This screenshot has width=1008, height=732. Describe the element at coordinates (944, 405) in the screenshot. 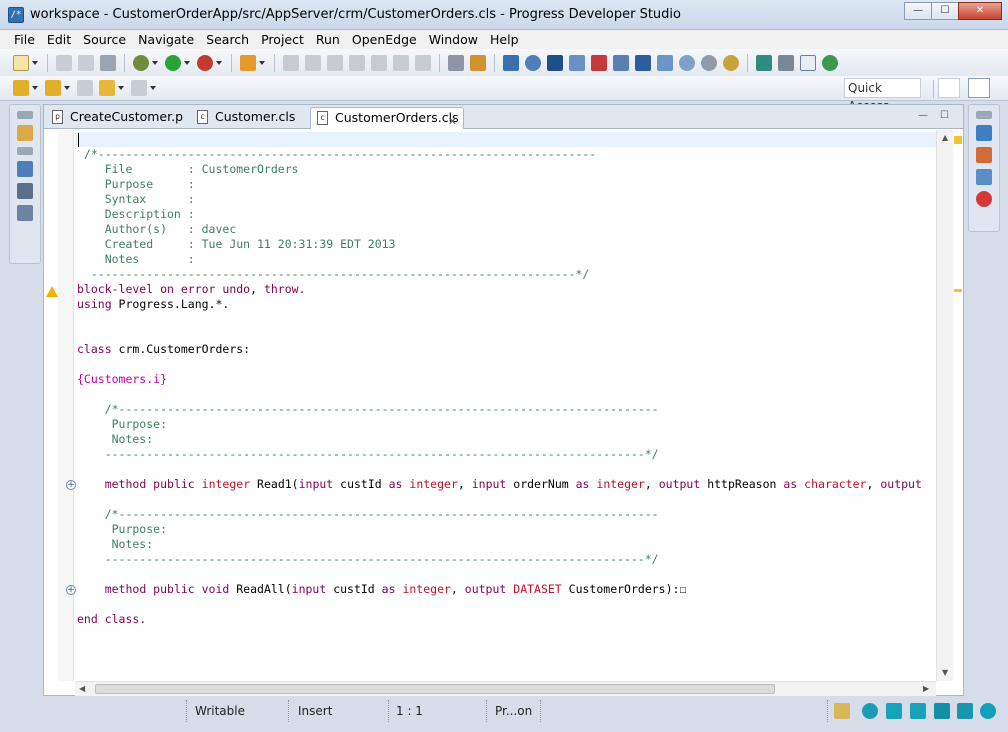

I see `vertical-scrollbar: ▲ ▼` at that location.